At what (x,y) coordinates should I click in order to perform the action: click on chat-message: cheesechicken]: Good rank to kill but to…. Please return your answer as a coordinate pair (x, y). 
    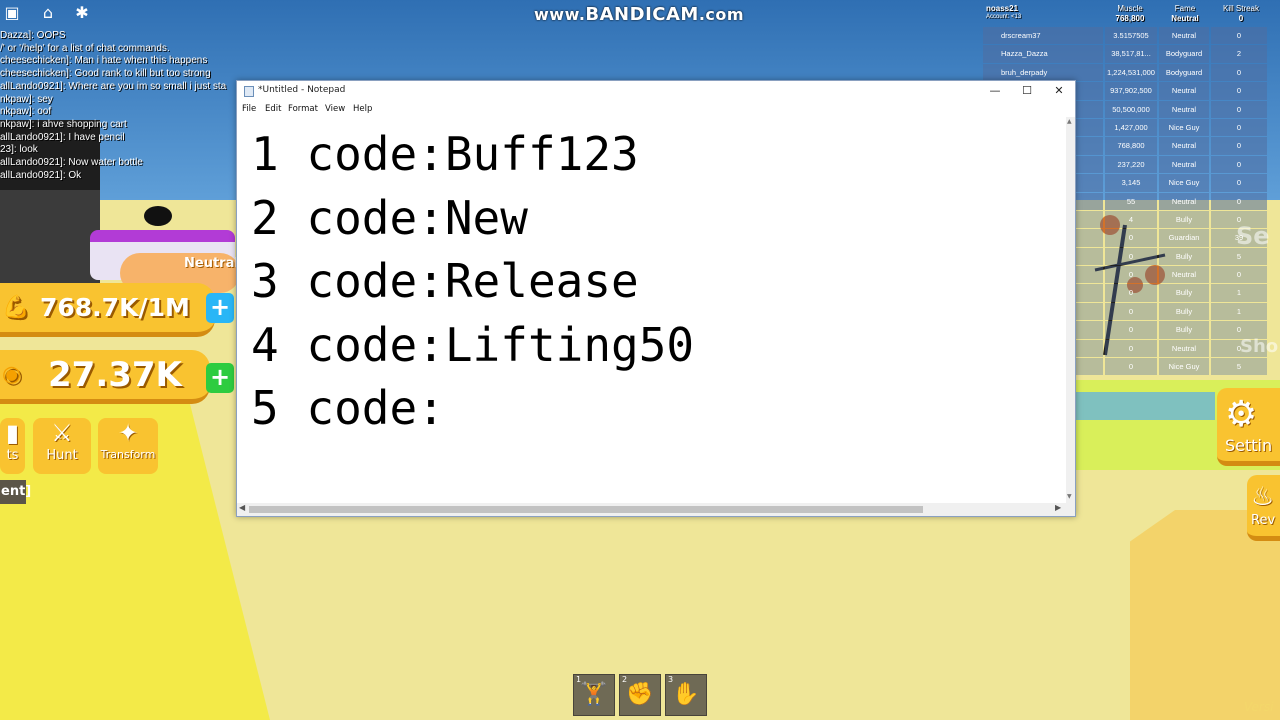
    Looking at the image, I should click on (105, 74).